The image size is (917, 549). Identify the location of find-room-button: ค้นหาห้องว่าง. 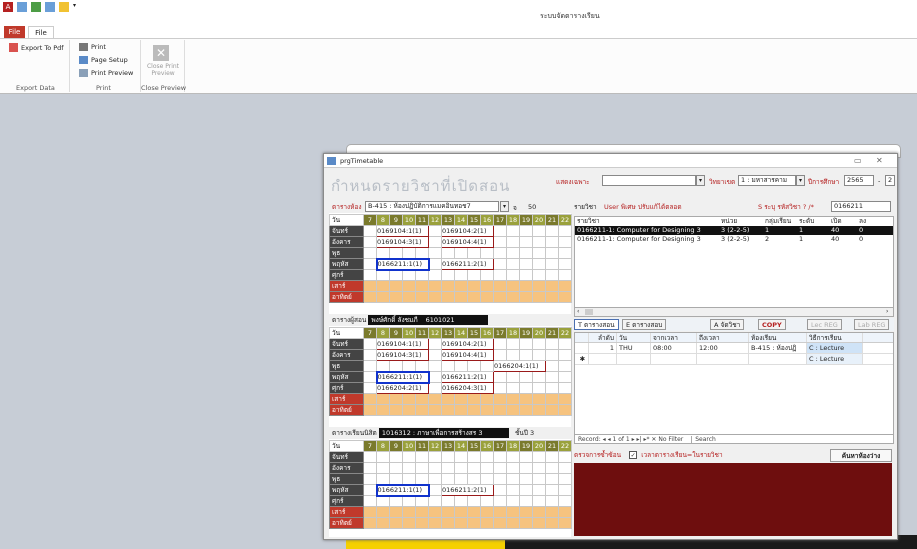
(861, 455).